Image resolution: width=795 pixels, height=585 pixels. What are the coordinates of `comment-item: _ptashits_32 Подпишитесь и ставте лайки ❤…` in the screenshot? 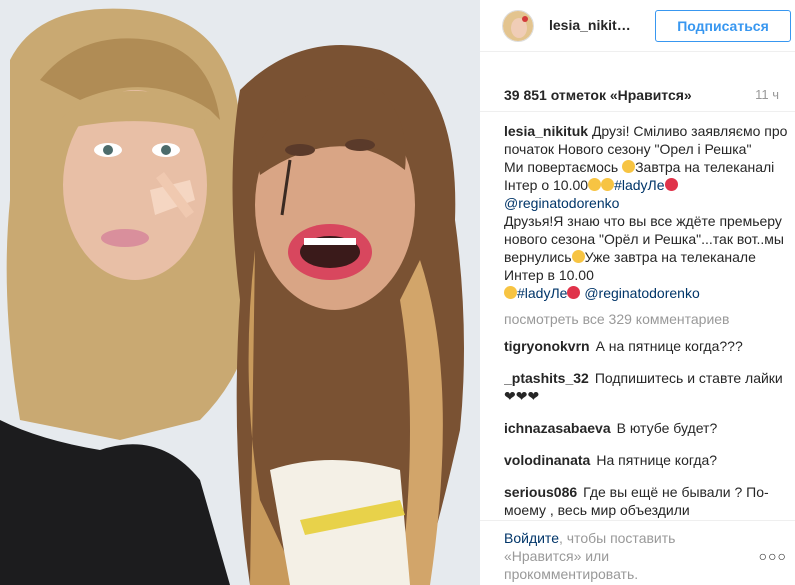 It's located at (648, 387).